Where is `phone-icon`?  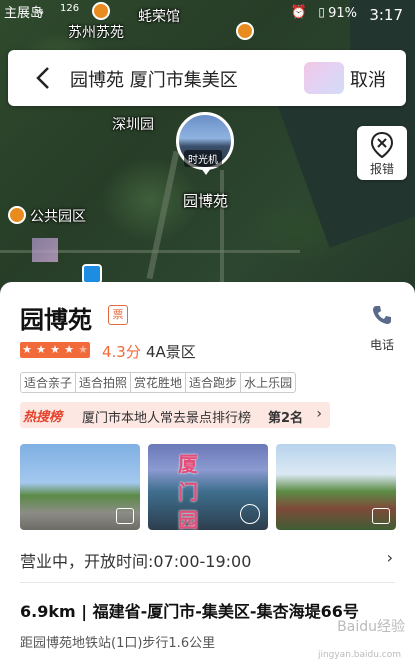 phone-icon is located at coordinates (382, 315).